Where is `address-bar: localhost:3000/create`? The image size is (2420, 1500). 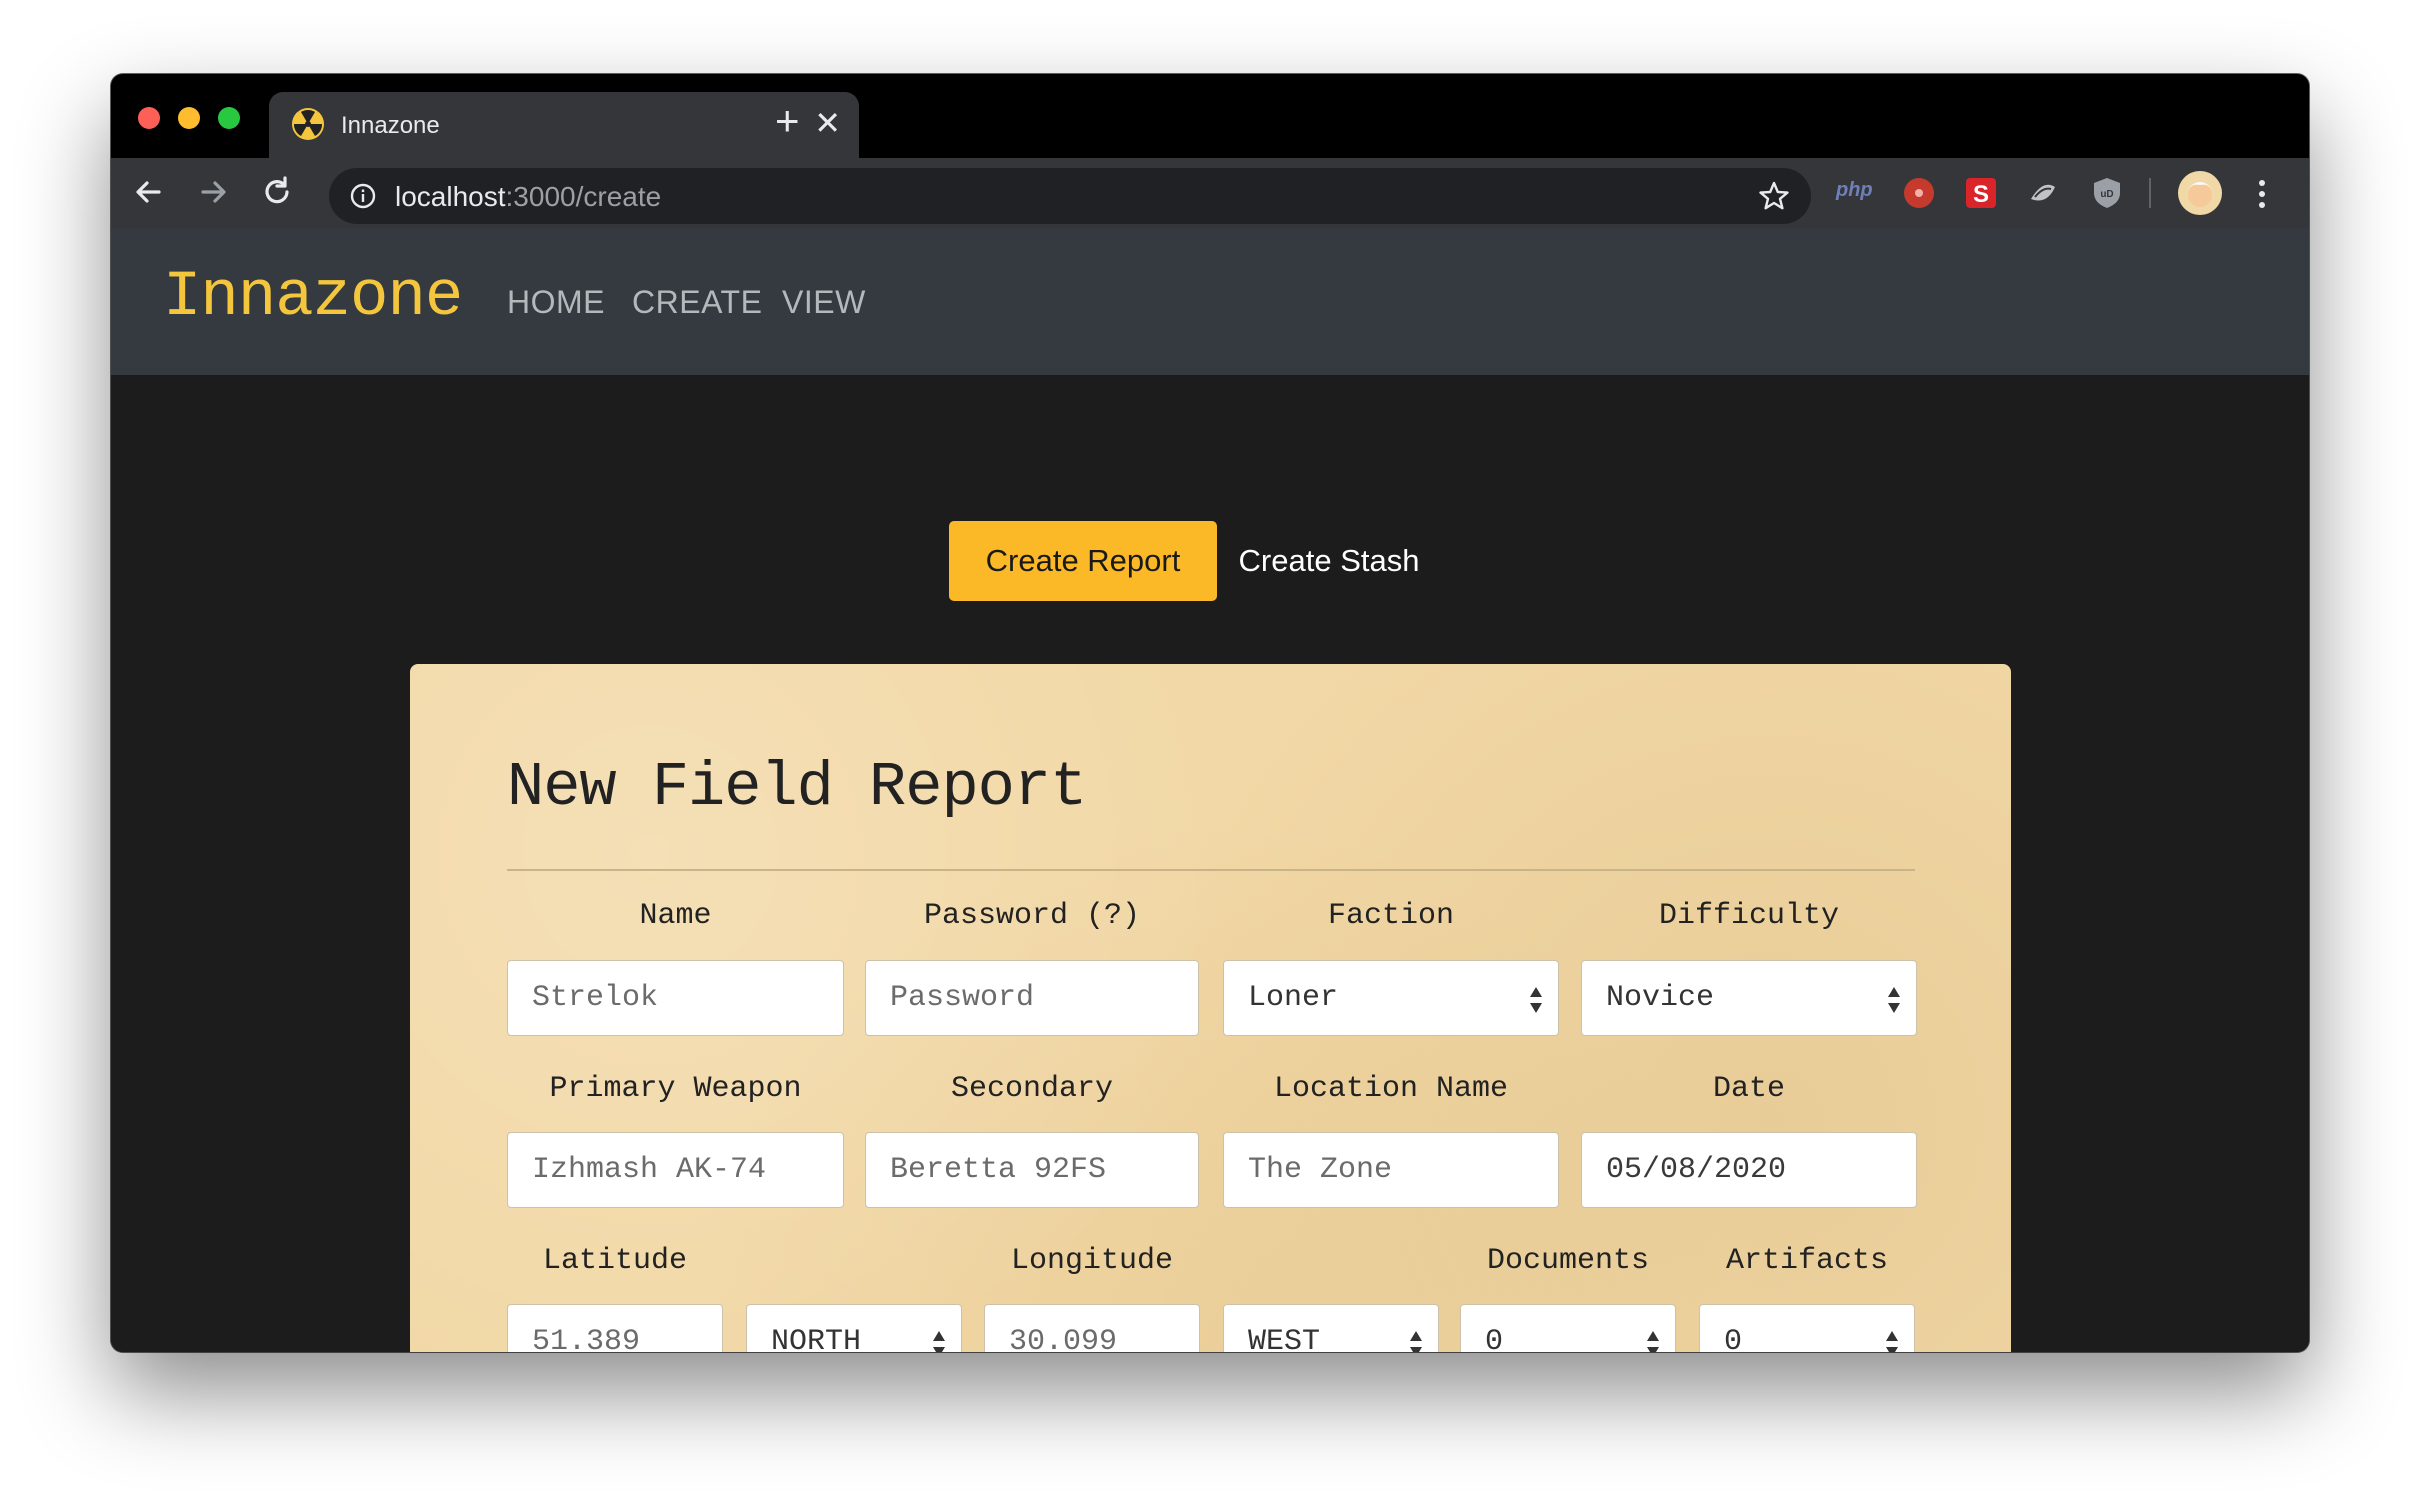
address-bar: localhost:3000/create is located at coordinates (1070, 196).